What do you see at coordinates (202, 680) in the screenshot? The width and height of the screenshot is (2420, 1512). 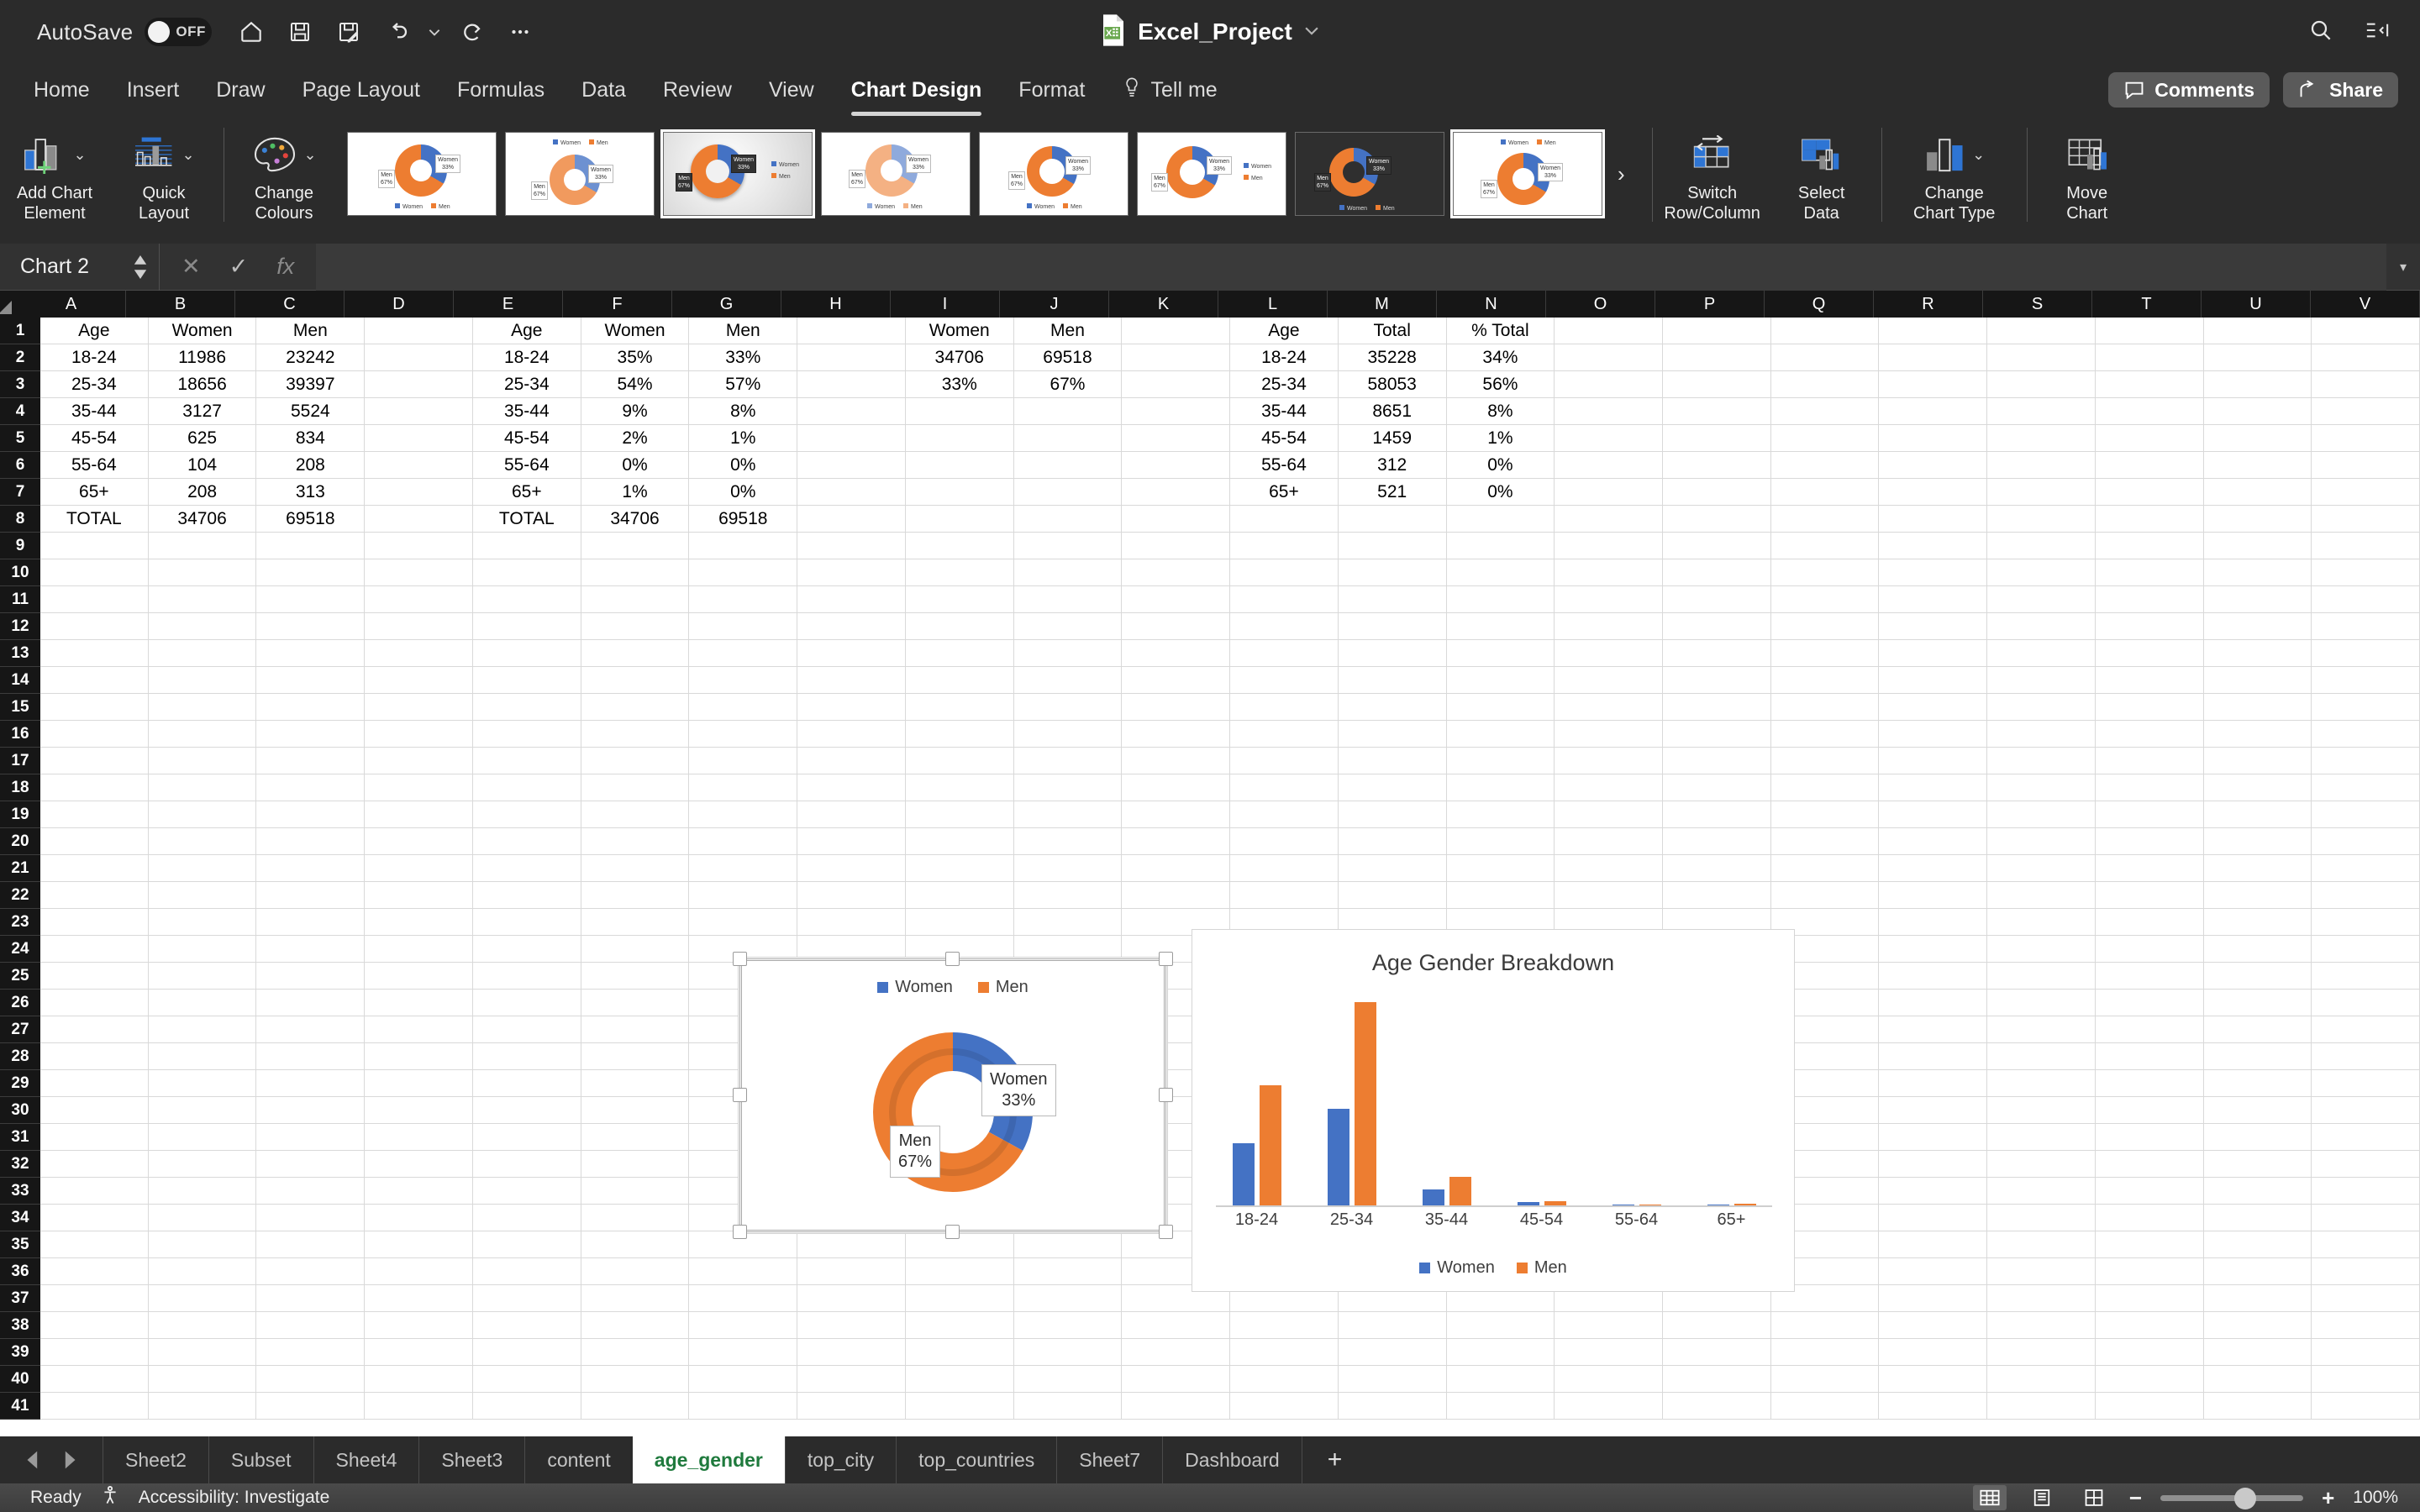 I see `cell-B14` at bounding box center [202, 680].